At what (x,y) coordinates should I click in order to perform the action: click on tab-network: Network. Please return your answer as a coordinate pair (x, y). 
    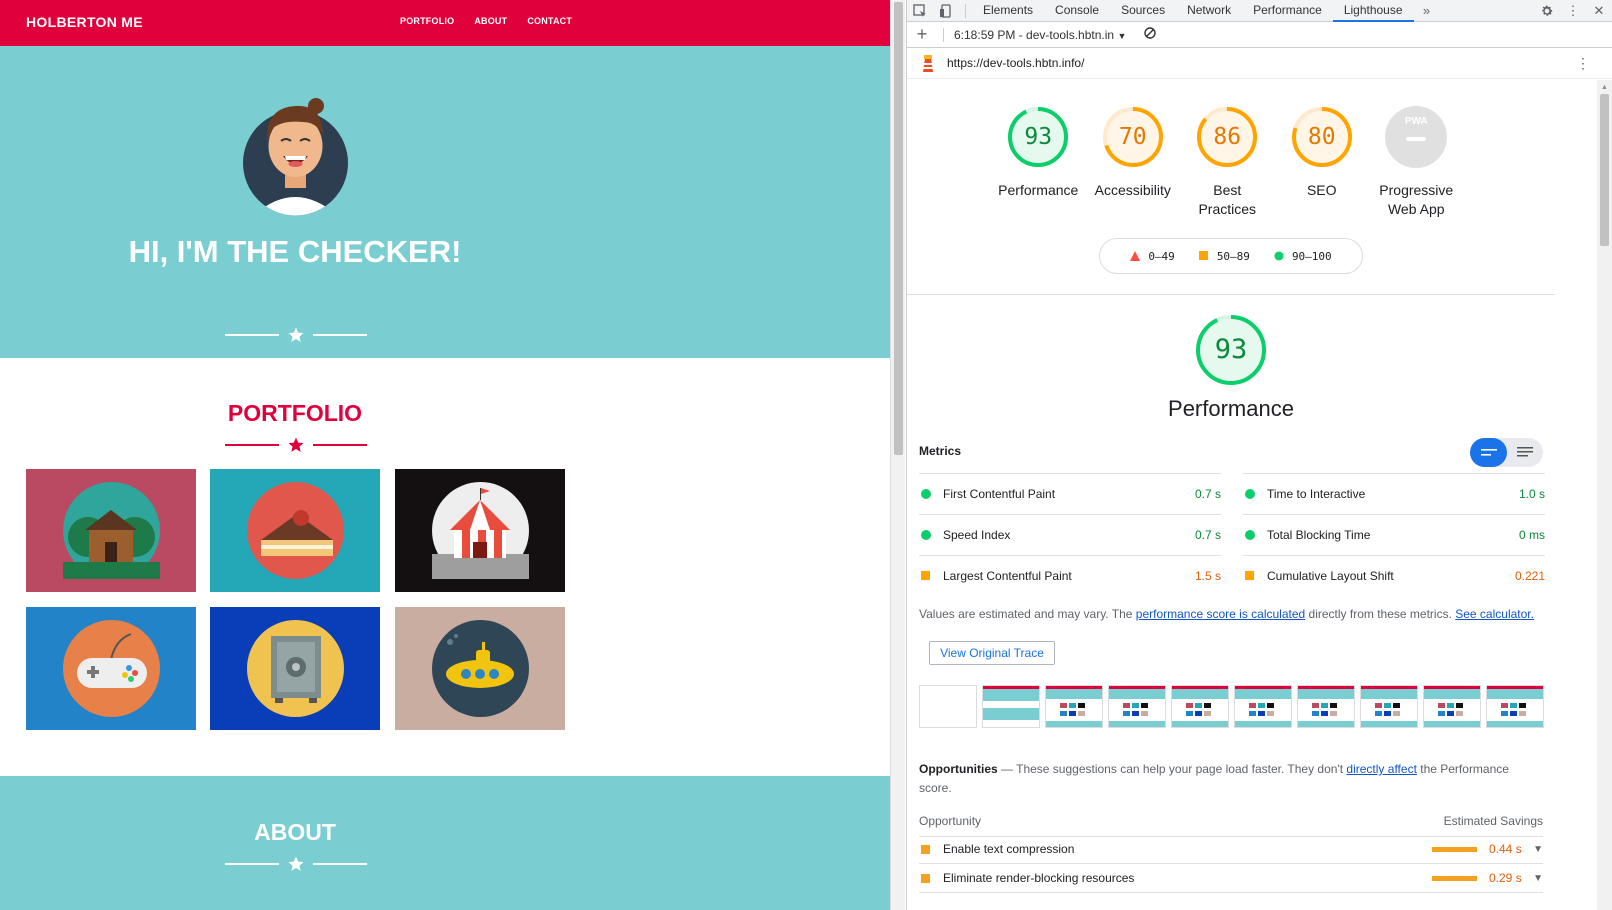
    Looking at the image, I should click on (1209, 11).